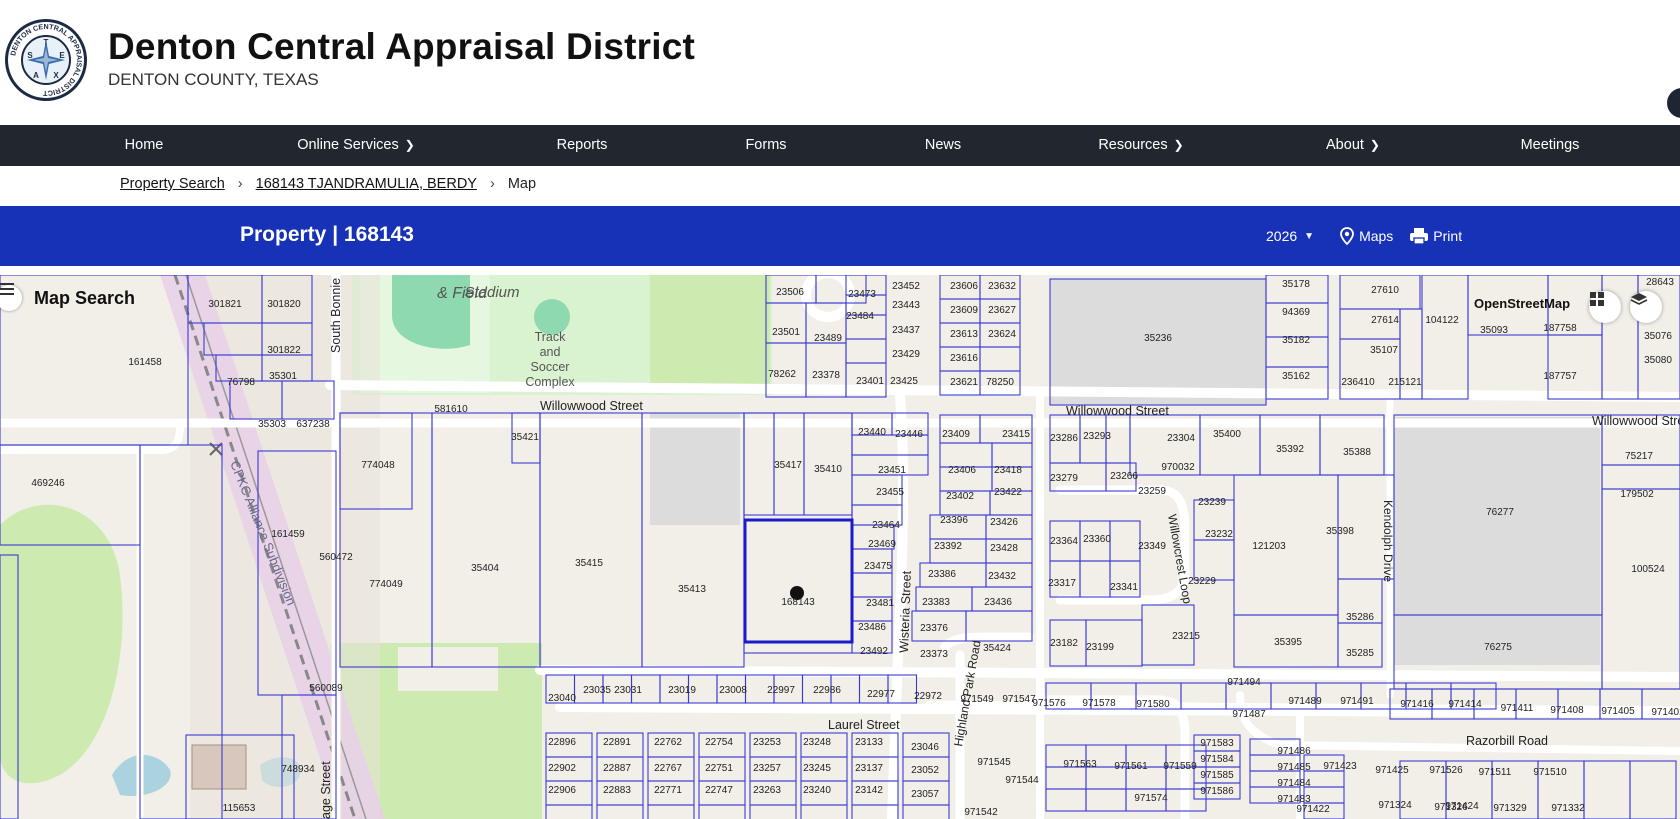  I want to click on parcel-label: 23473, so click(862, 294).